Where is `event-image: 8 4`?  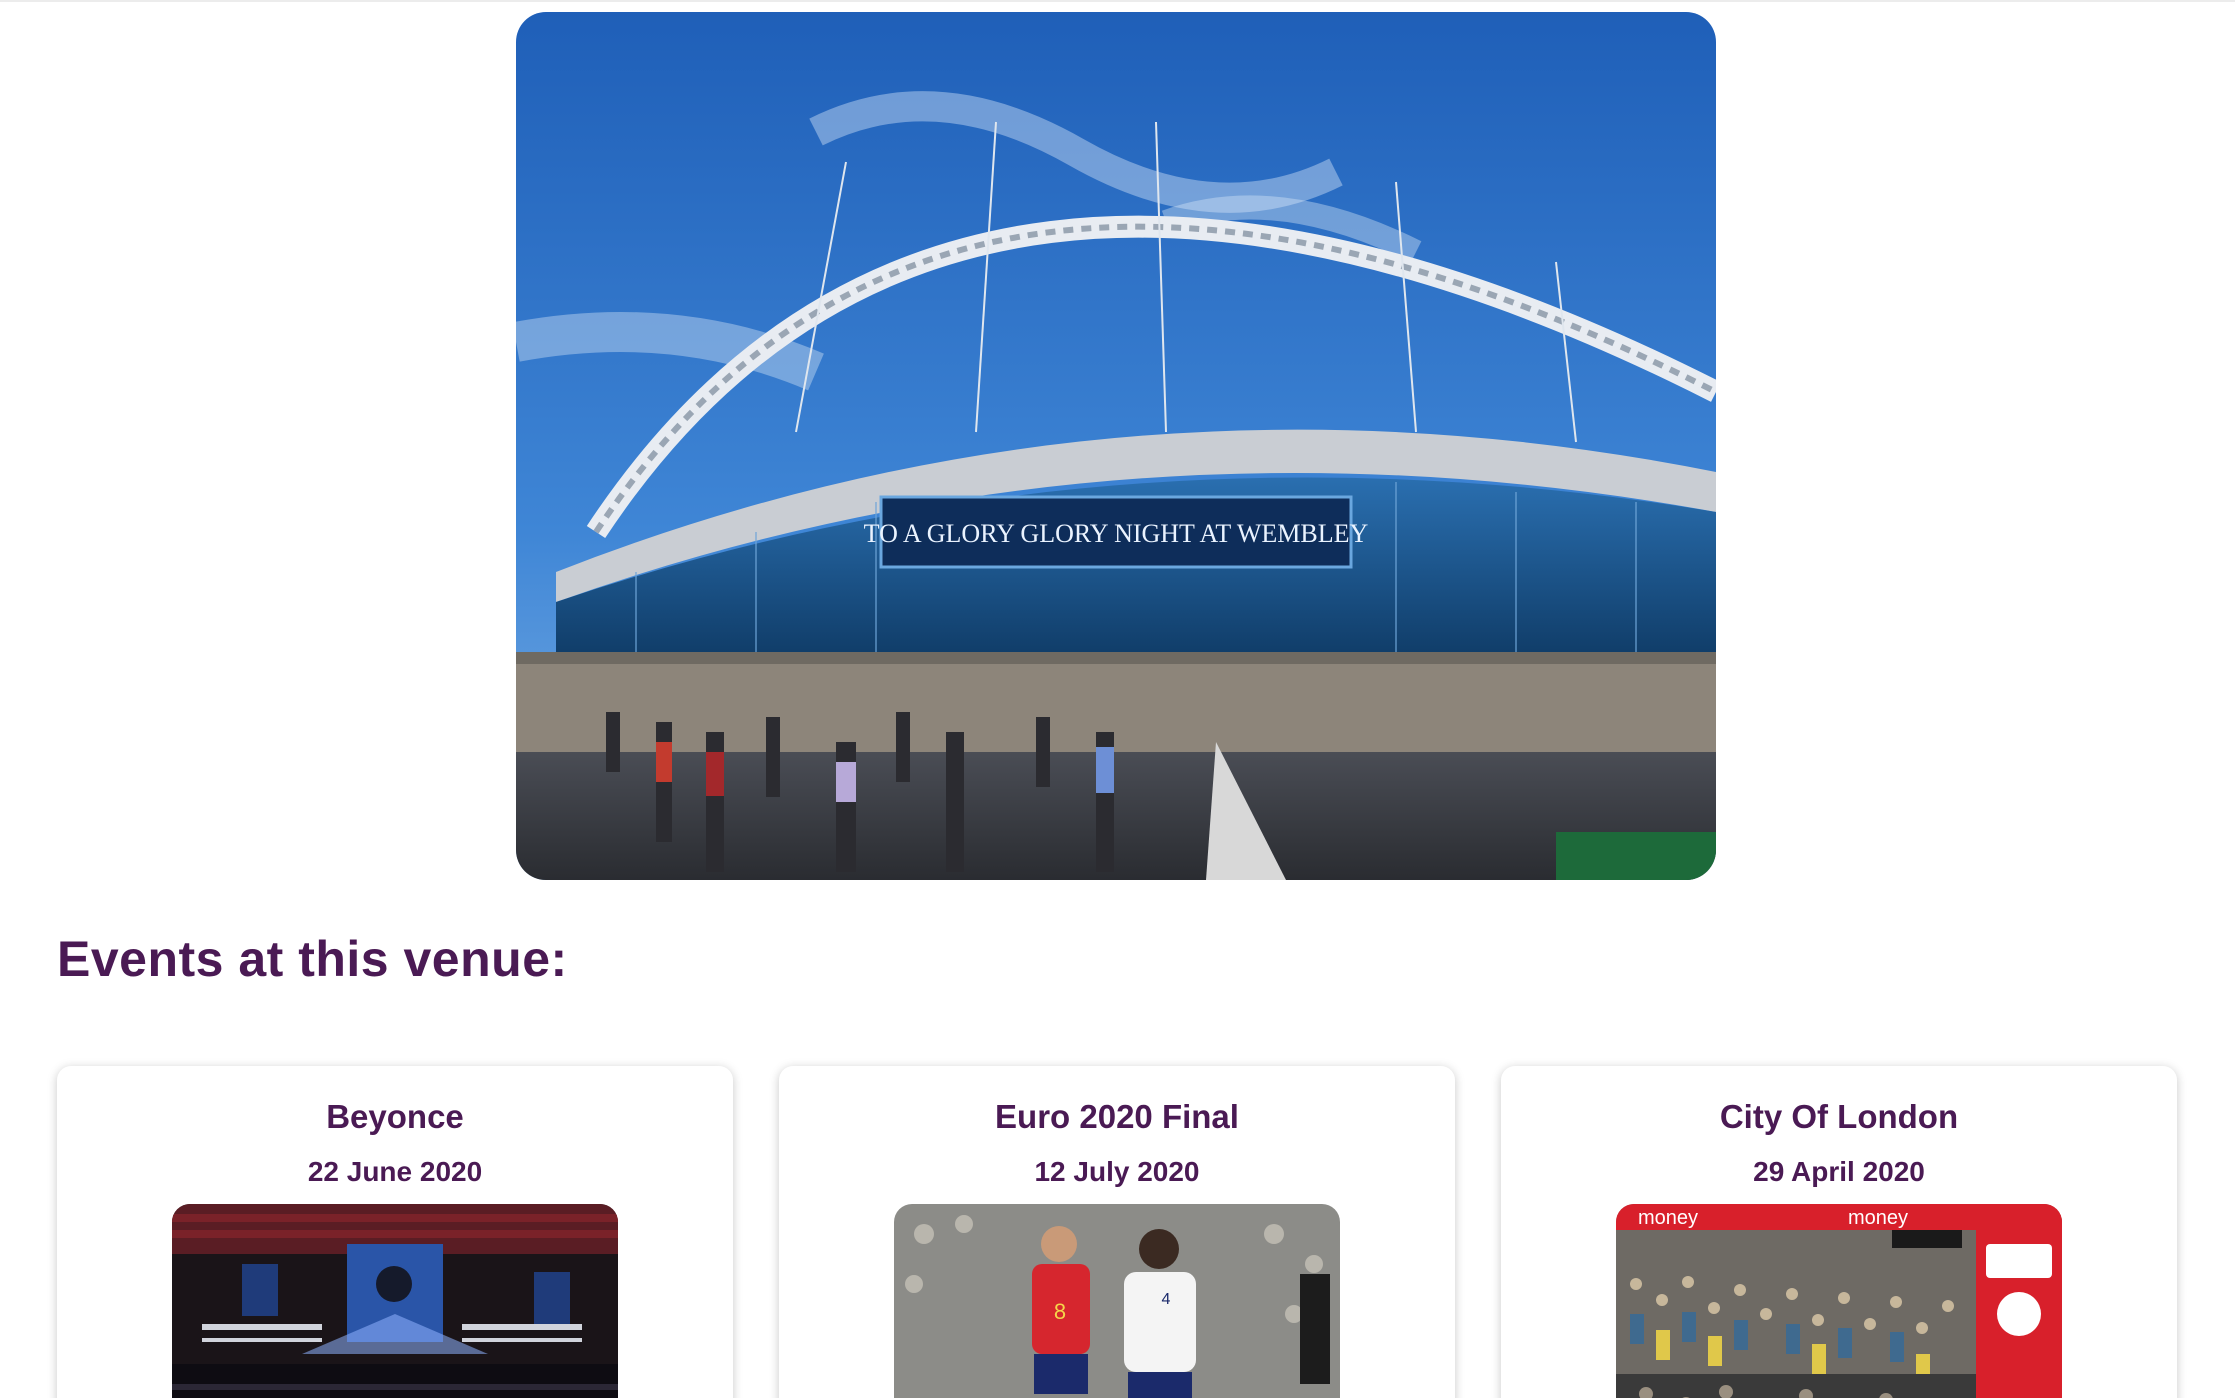 event-image: 8 4 is located at coordinates (1117, 1301).